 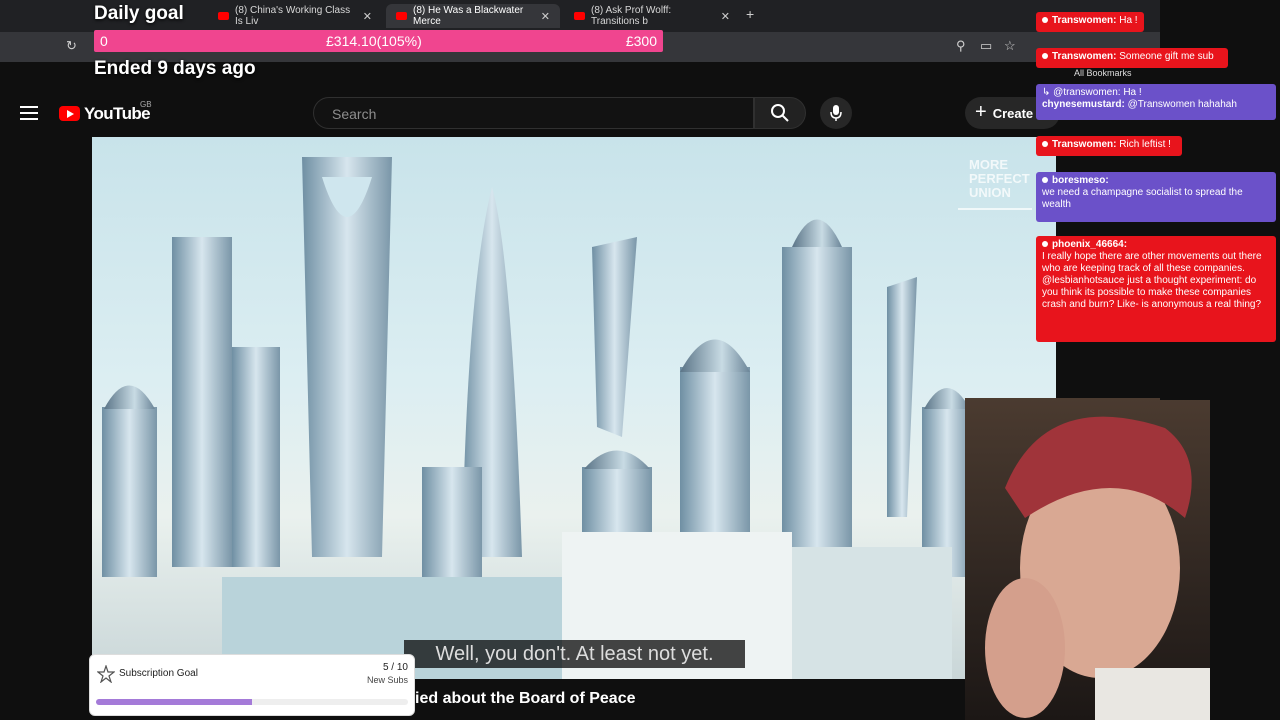 I want to click on subscription-goal-widget: Subscription Goal 5 / 10 New Subs, so click(x=252, y=685).